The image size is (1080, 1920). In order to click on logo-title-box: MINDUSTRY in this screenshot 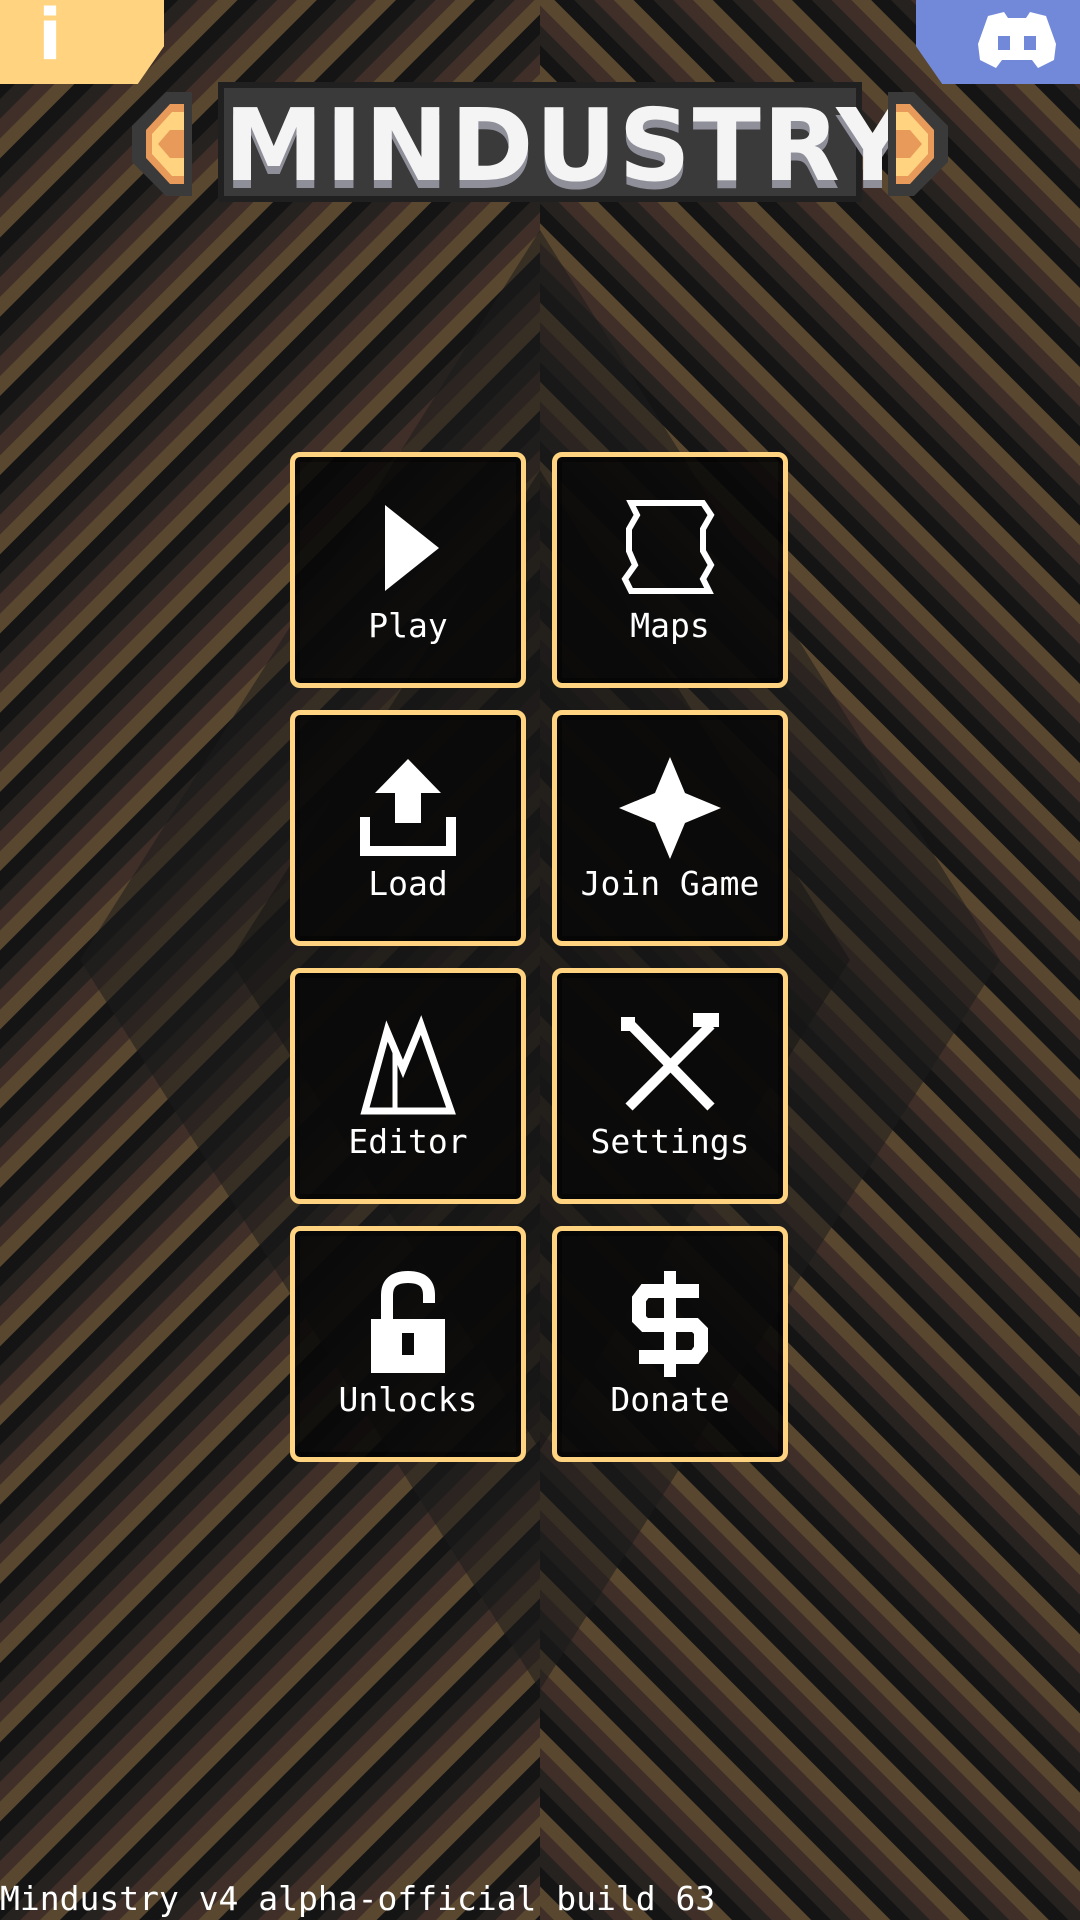, I will do `click(564, 143)`.